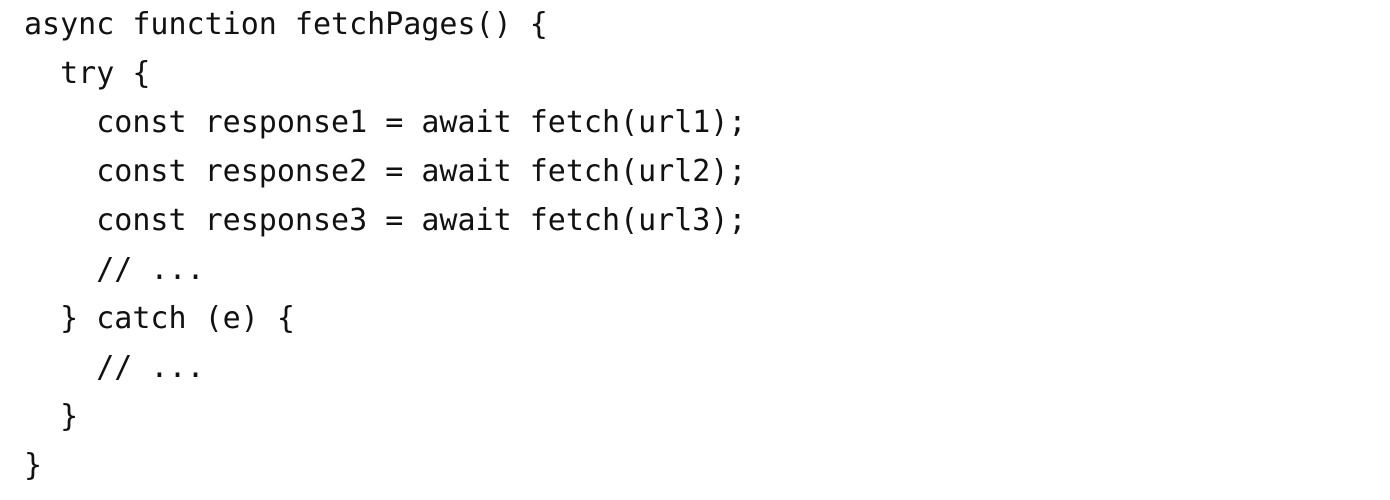 This screenshot has height=500, width=1390. Describe the element at coordinates (385, 171) in the screenshot. I see `code-line: const response2 = await fetch(url2);` at that location.